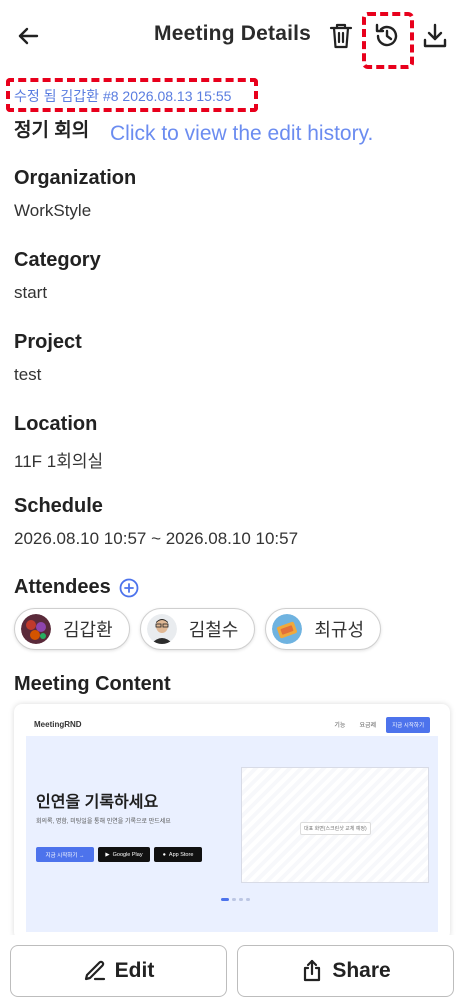 The width and height of the screenshot is (464, 1005). What do you see at coordinates (88, 630) in the screenshot?
I see `attendee-name: 김갑환` at bounding box center [88, 630].